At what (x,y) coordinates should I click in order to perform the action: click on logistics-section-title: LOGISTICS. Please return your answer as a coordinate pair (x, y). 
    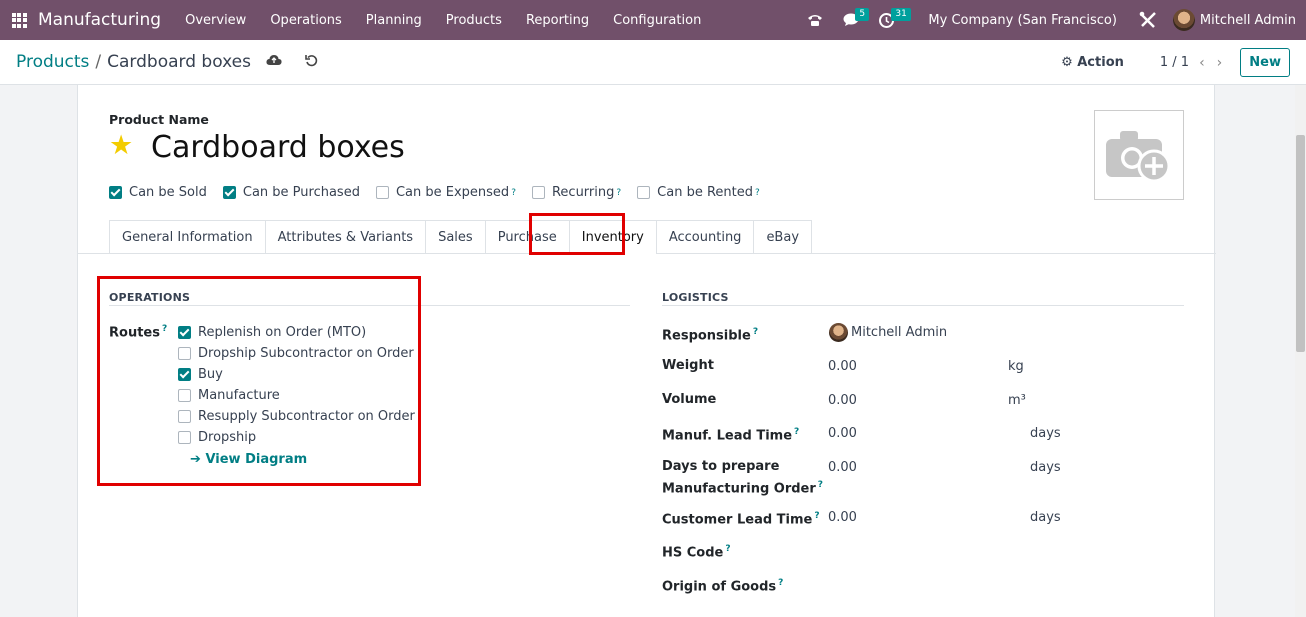
    Looking at the image, I should click on (695, 297).